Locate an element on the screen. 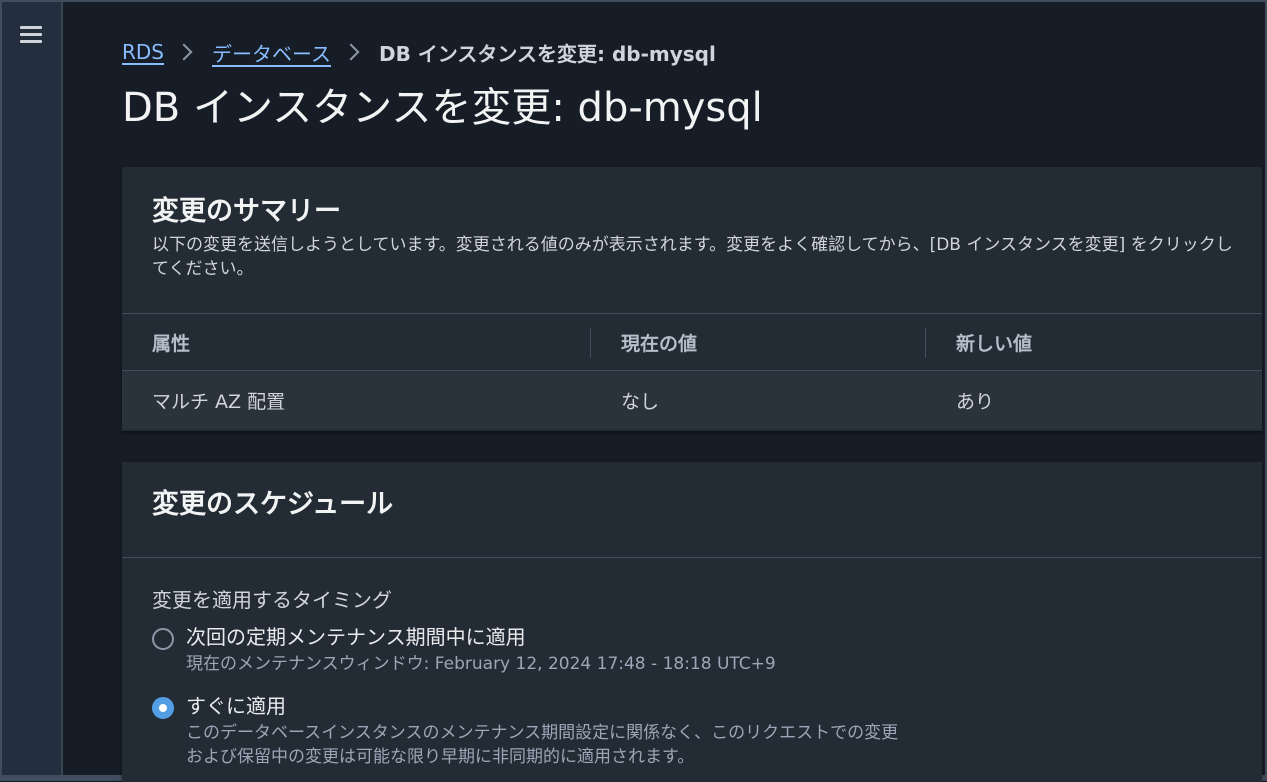  changes-table: 属性 現在の値 新しい値 マルチ AZ 配置 なし あり is located at coordinates (692, 371).